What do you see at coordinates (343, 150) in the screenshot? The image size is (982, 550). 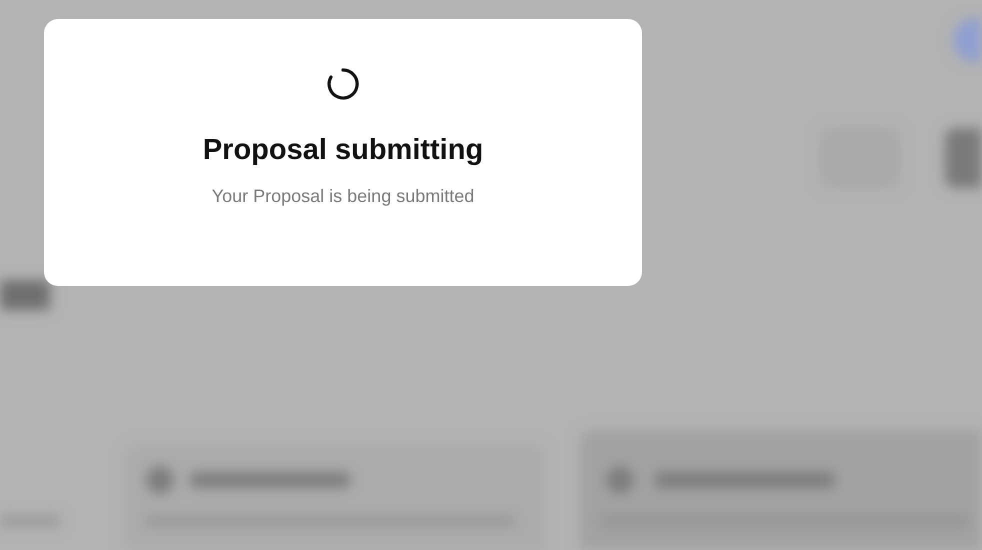 I see `dialog-title: Proposal submitting` at bounding box center [343, 150].